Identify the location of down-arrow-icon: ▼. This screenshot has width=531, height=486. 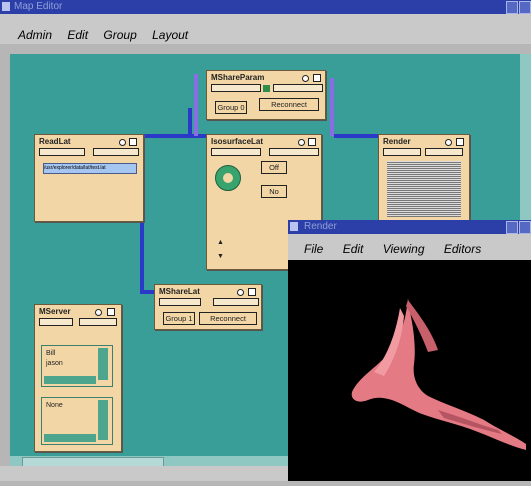
(220, 256).